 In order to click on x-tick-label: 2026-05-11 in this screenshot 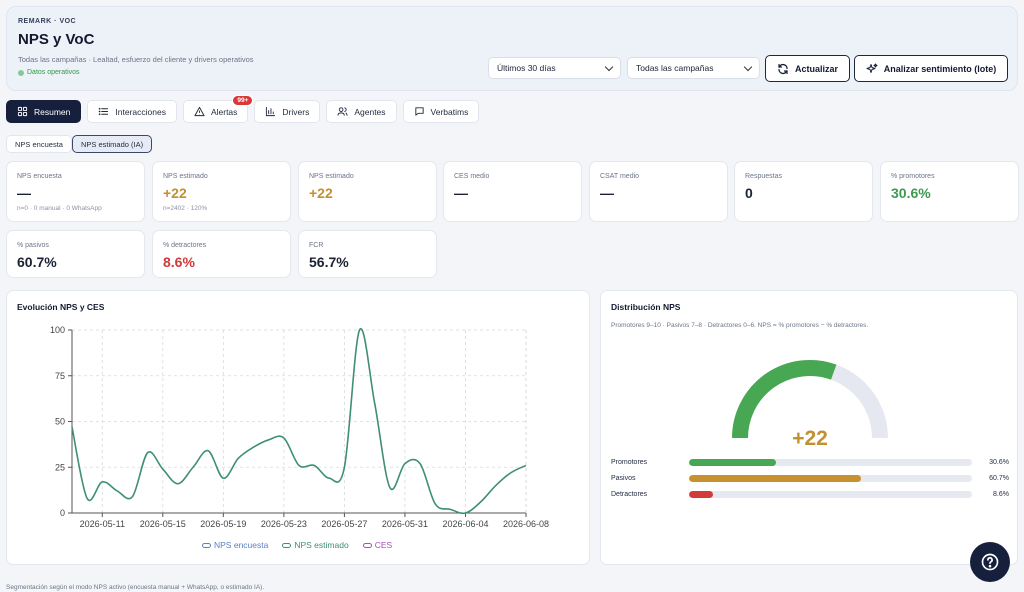, I will do `click(102, 524)`.